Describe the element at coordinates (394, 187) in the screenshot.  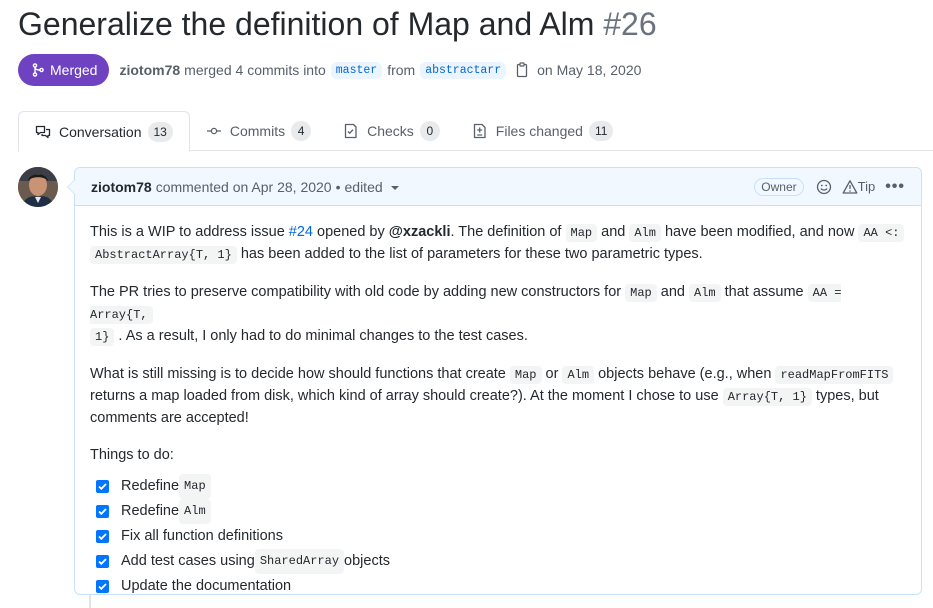
I see `chevron-down-icon` at that location.